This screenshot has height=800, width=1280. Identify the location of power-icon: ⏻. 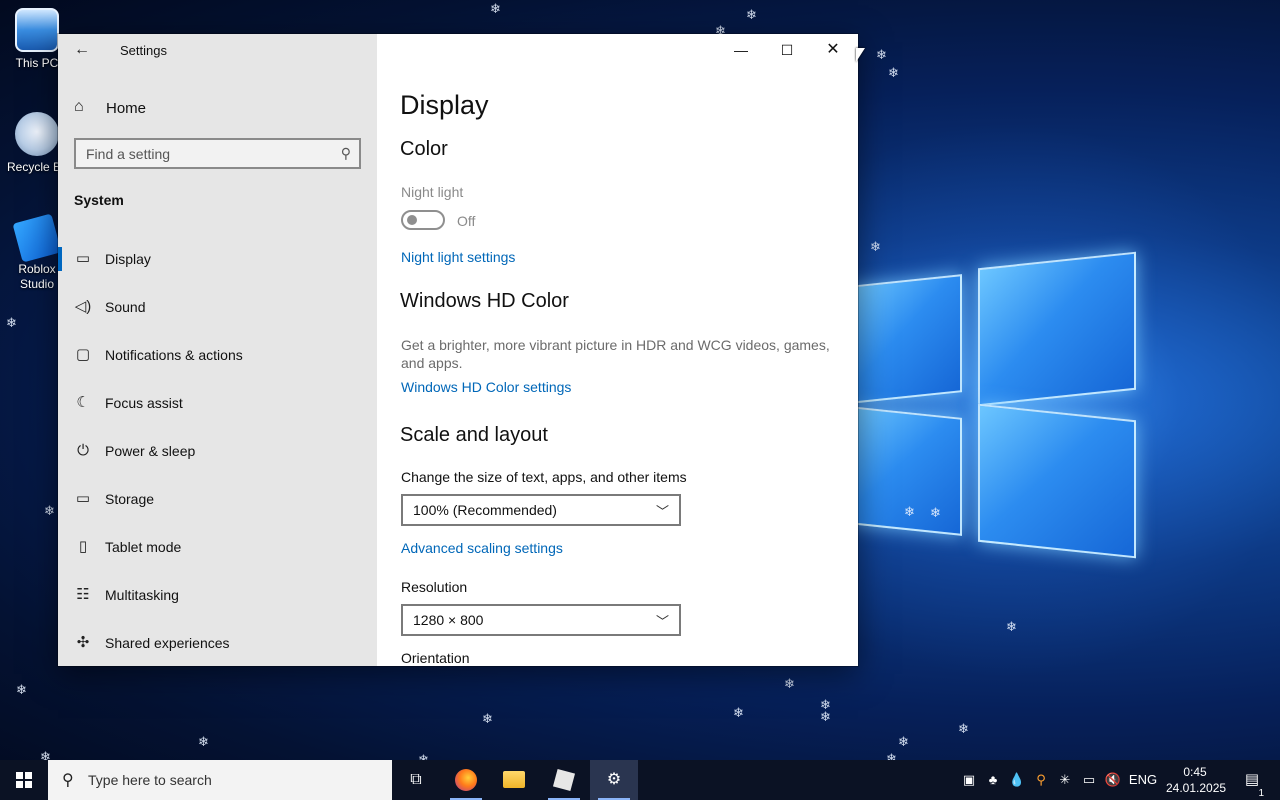
(83, 450).